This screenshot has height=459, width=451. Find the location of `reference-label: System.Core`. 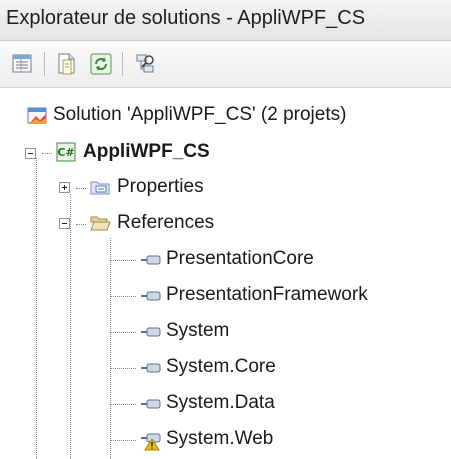

reference-label: System.Core is located at coordinates (221, 366).